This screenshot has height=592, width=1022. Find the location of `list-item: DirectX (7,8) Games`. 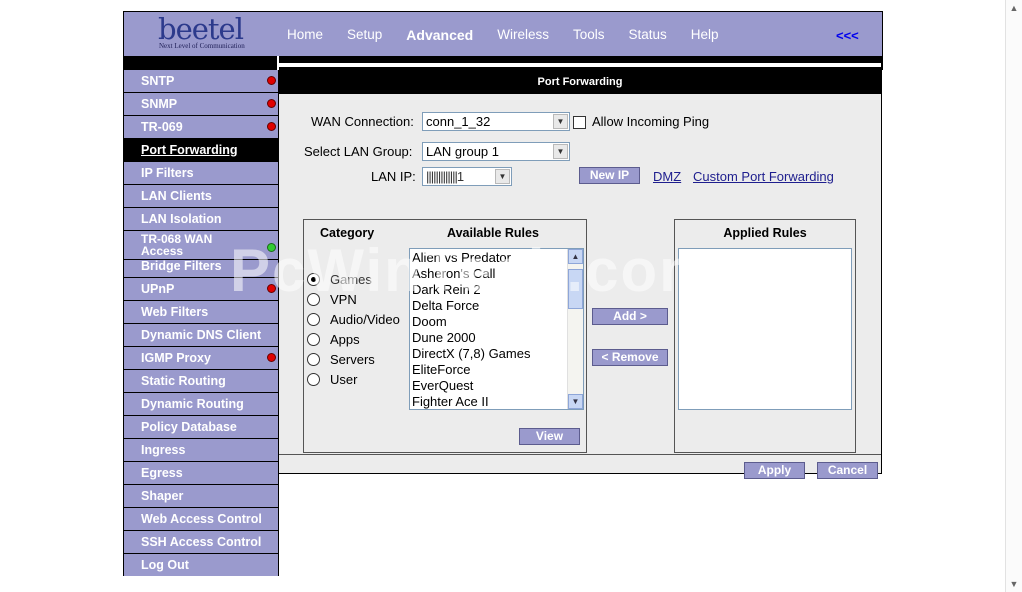

list-item: DirectX (7,8) Games is located at coordinates (496, 354).